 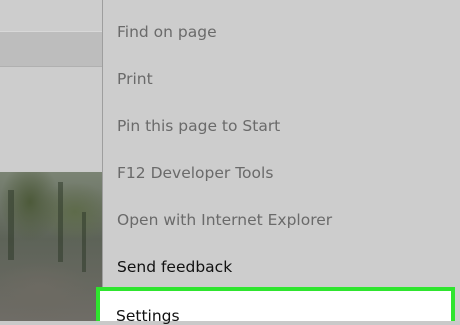 What do you see at coordinates (195, 173) in the screenshot?
I see `menu-item-developer-tools: F12 Developer Tools` at bounding box center [195, 173].